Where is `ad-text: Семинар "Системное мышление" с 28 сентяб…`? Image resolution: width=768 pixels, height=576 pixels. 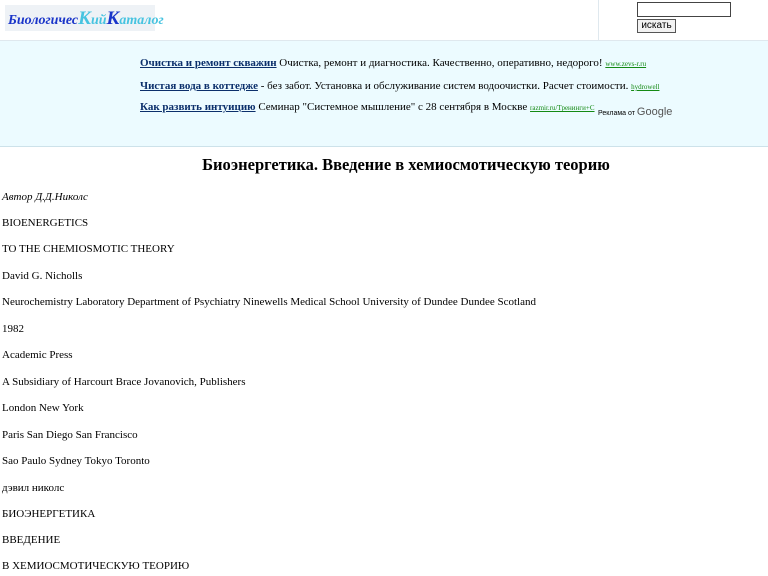 ad-text: Семинар "Системное мышление" с 28 сентяб… is located at coordinates (391, 107).